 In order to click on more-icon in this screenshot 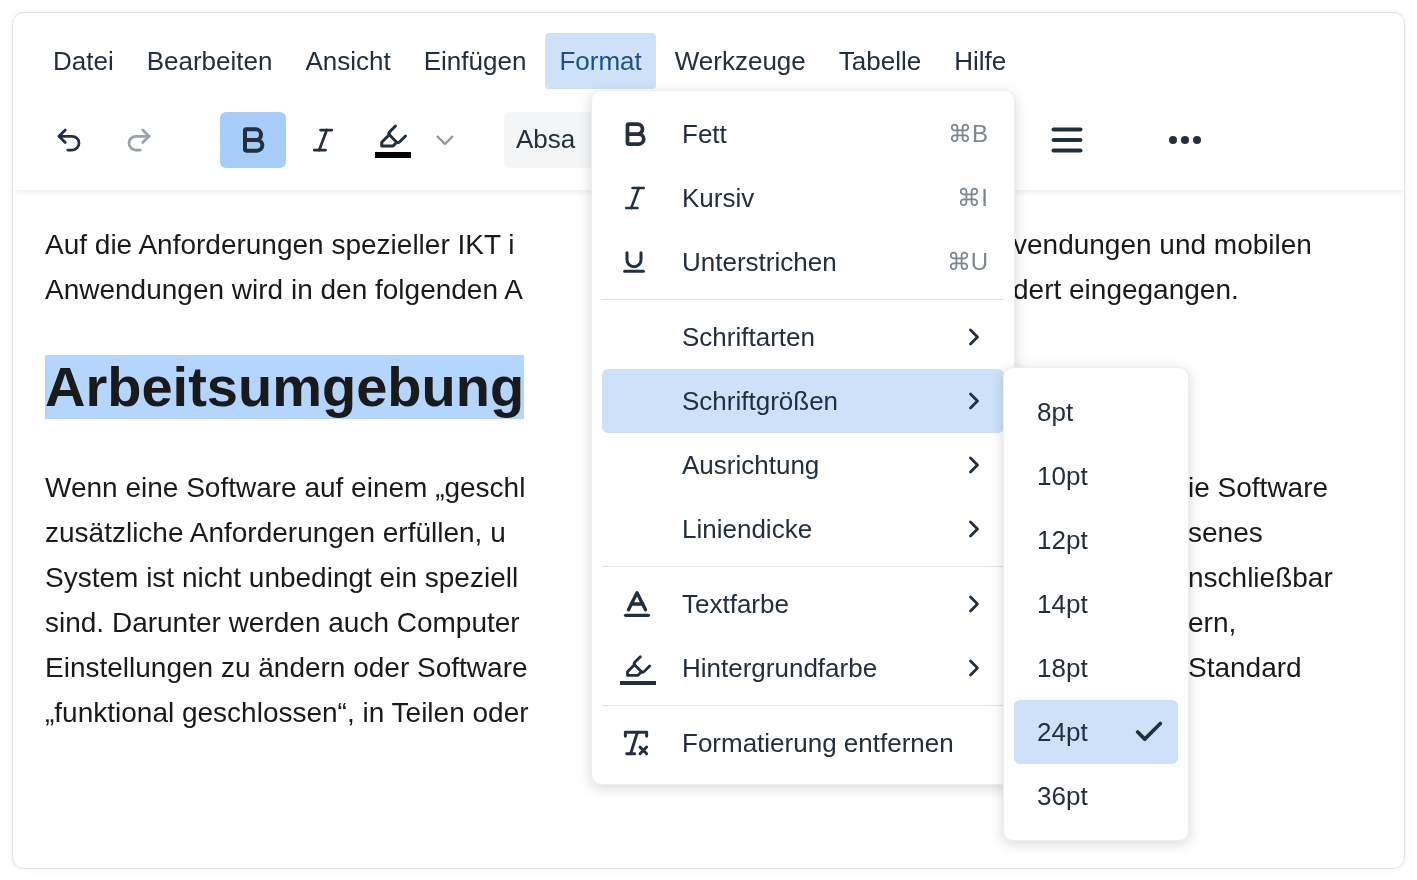, I will do `click(1185, 139)`.